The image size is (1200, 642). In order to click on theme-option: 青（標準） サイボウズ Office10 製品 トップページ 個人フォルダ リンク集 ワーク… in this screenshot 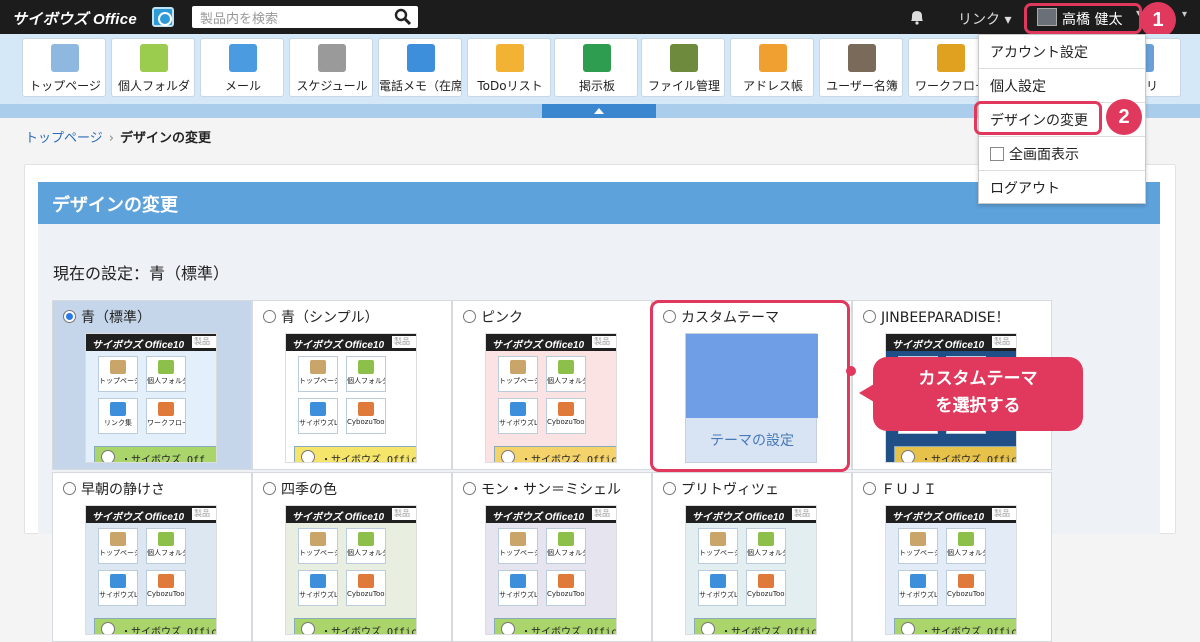, I will do `click(152, 385)`.